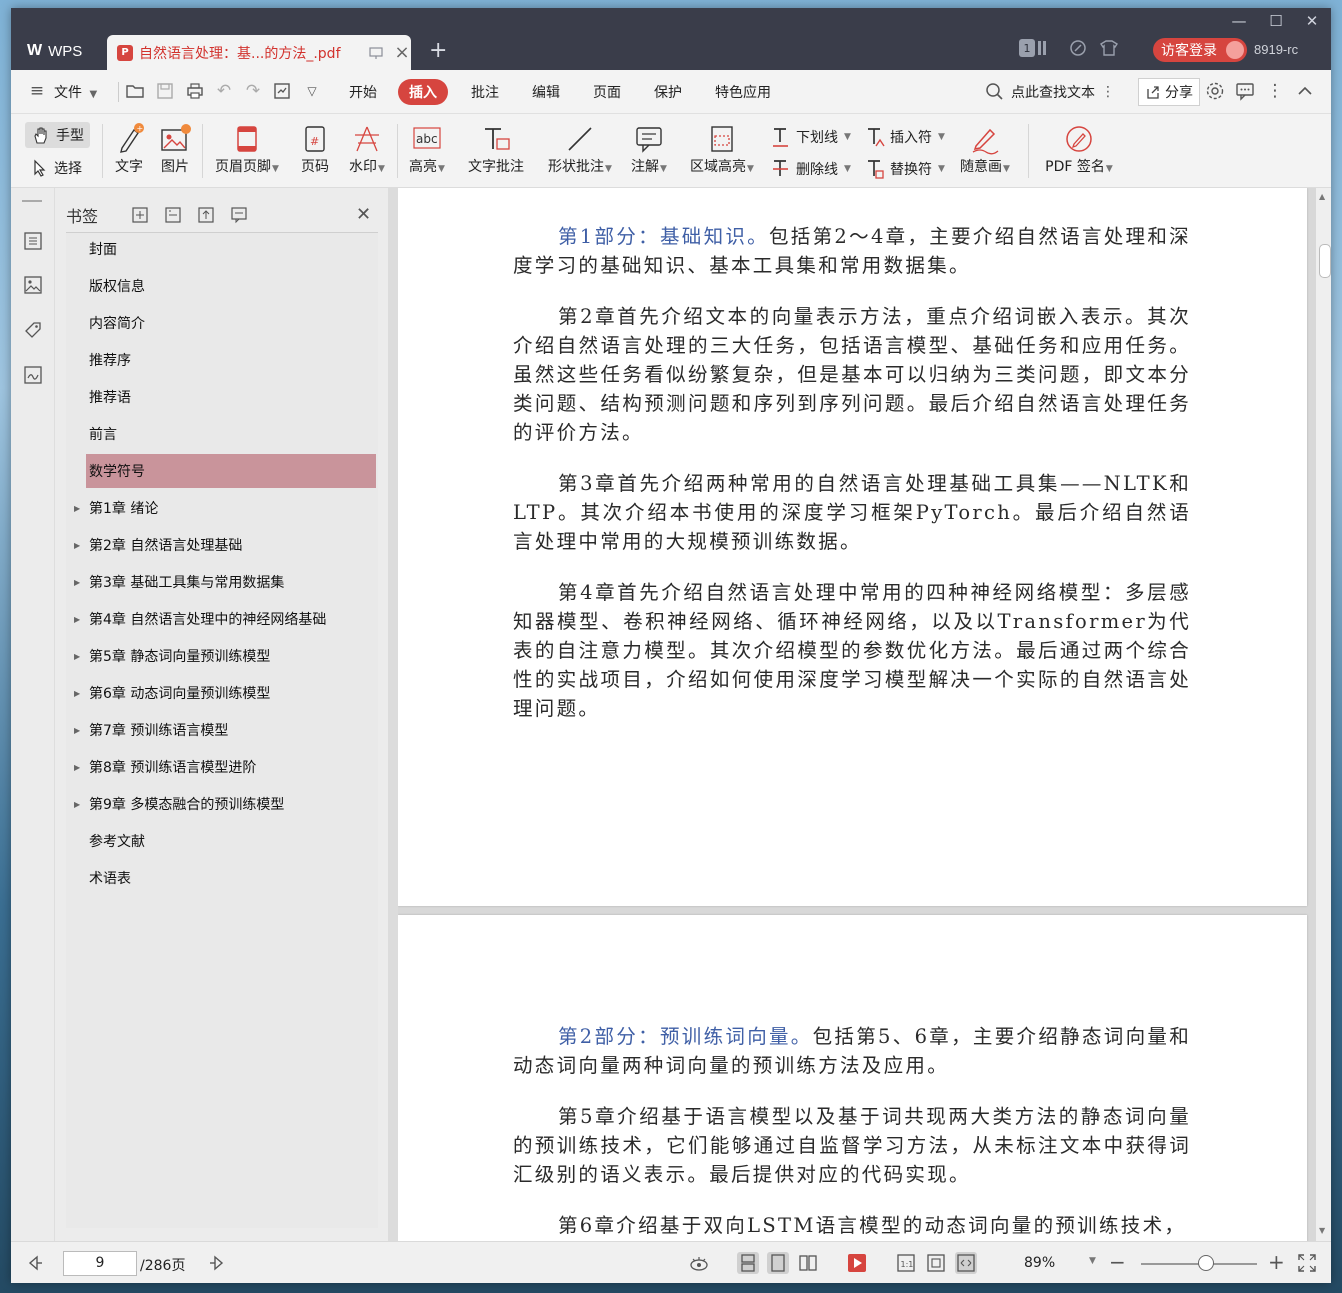  I want to click on bookmark-item: 推荐序, so click(231, 360).